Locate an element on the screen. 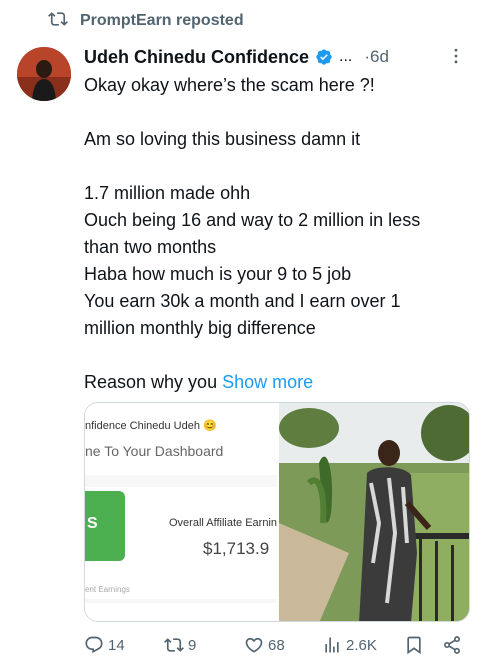 This screenshot has height=663, width=485. text-line: than two months is located at coordinates (150, 247).